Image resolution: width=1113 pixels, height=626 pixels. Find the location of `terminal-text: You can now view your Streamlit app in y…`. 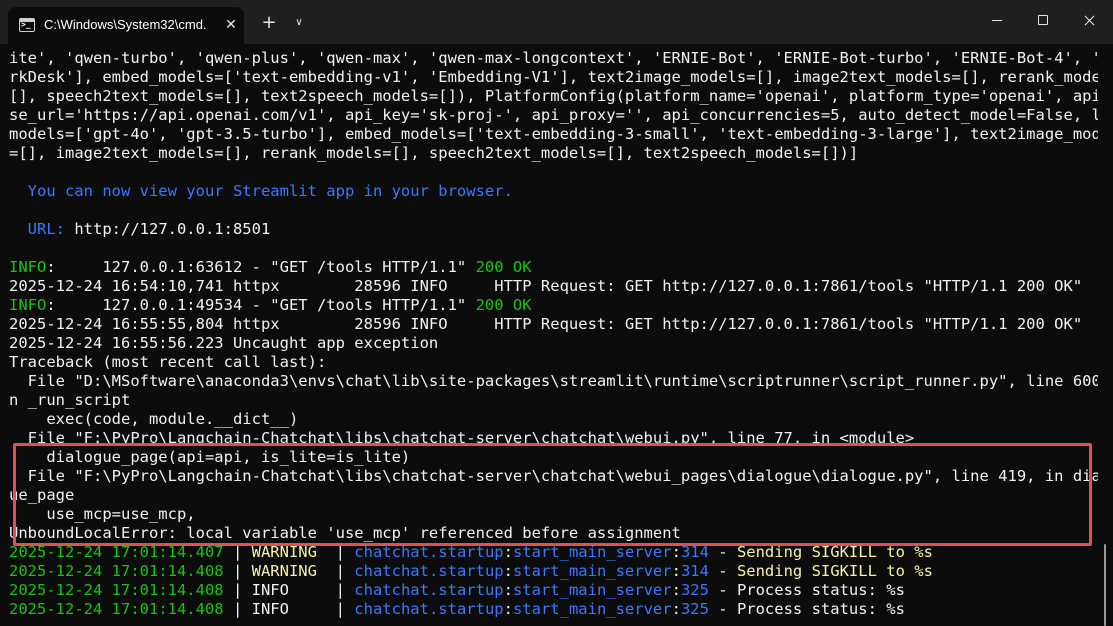

terminal-text: You can now view your Streamlit app in y… is located at coordinates (261, 191).